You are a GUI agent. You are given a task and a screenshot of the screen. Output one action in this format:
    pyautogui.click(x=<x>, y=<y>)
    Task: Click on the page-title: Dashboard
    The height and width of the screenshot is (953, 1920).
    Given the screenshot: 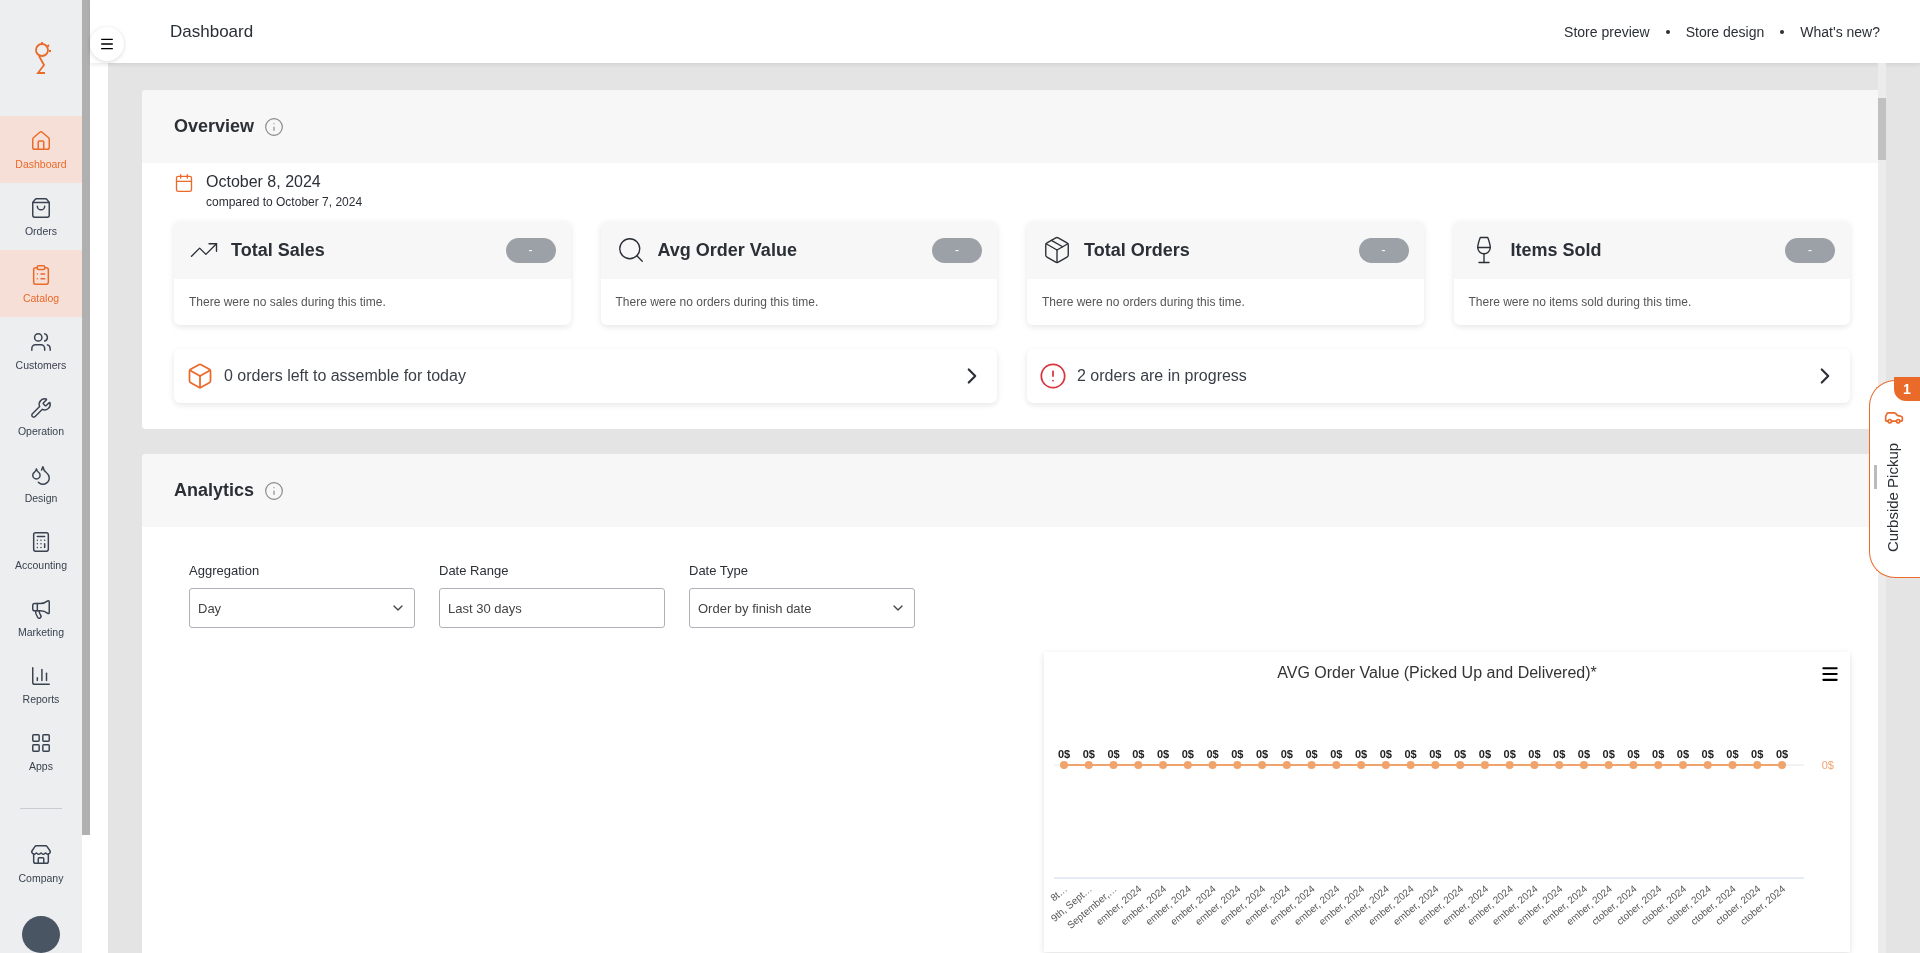 What is the action you would take?
    pyautogui.click(x=212, y=31)
    